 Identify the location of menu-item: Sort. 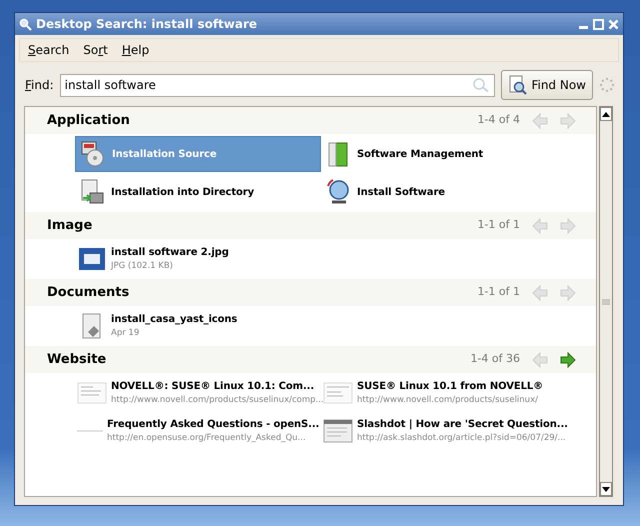
(95, 50).